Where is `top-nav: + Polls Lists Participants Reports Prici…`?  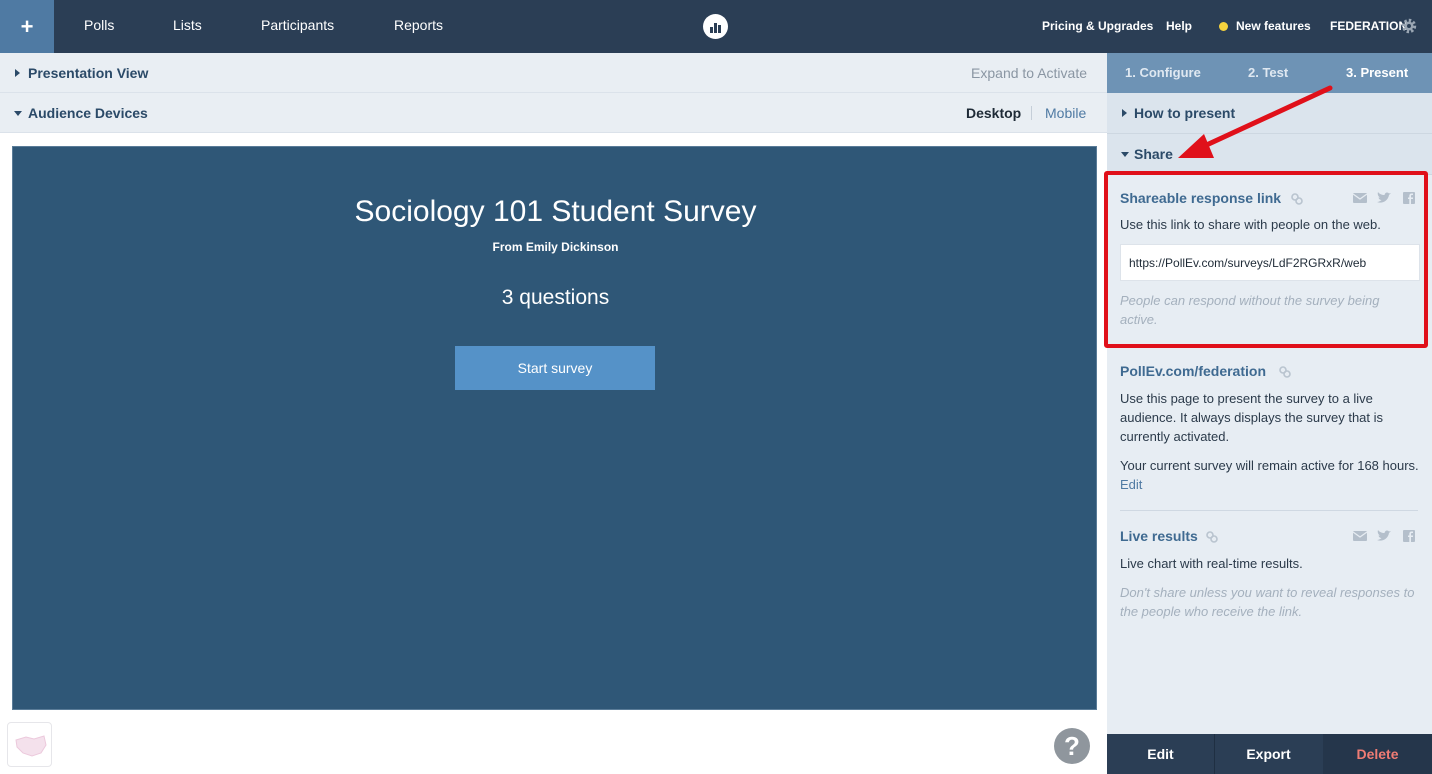 top-nav: + Polls Lists Participants Reports Prici… is located at coordinates (716, 26).